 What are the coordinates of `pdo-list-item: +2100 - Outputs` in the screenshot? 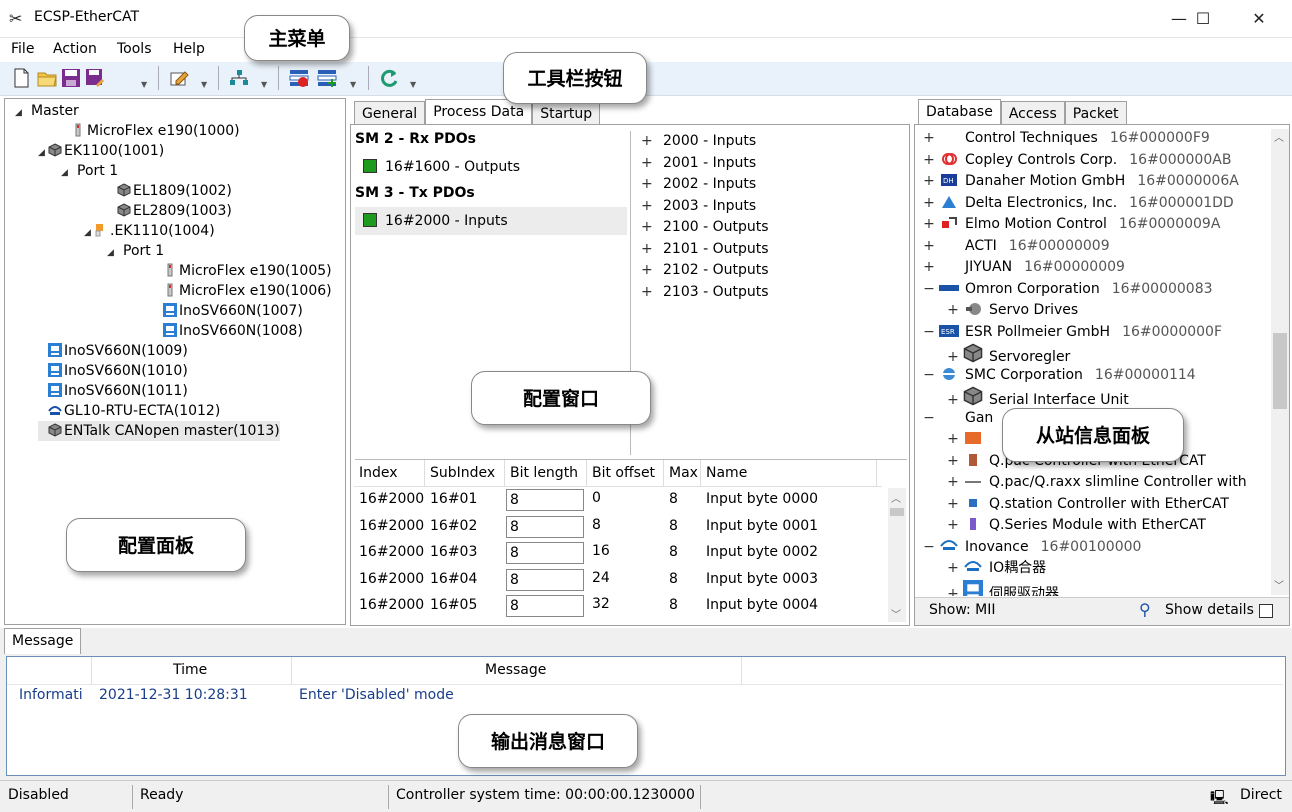 It's located at (705, 227).